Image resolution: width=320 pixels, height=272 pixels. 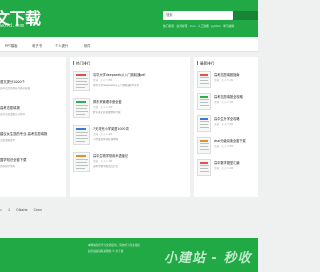 What do you see at coordinates (193, 26) in the screenshot?
I see `hot-link: icon` at bounding box center [193, 26].